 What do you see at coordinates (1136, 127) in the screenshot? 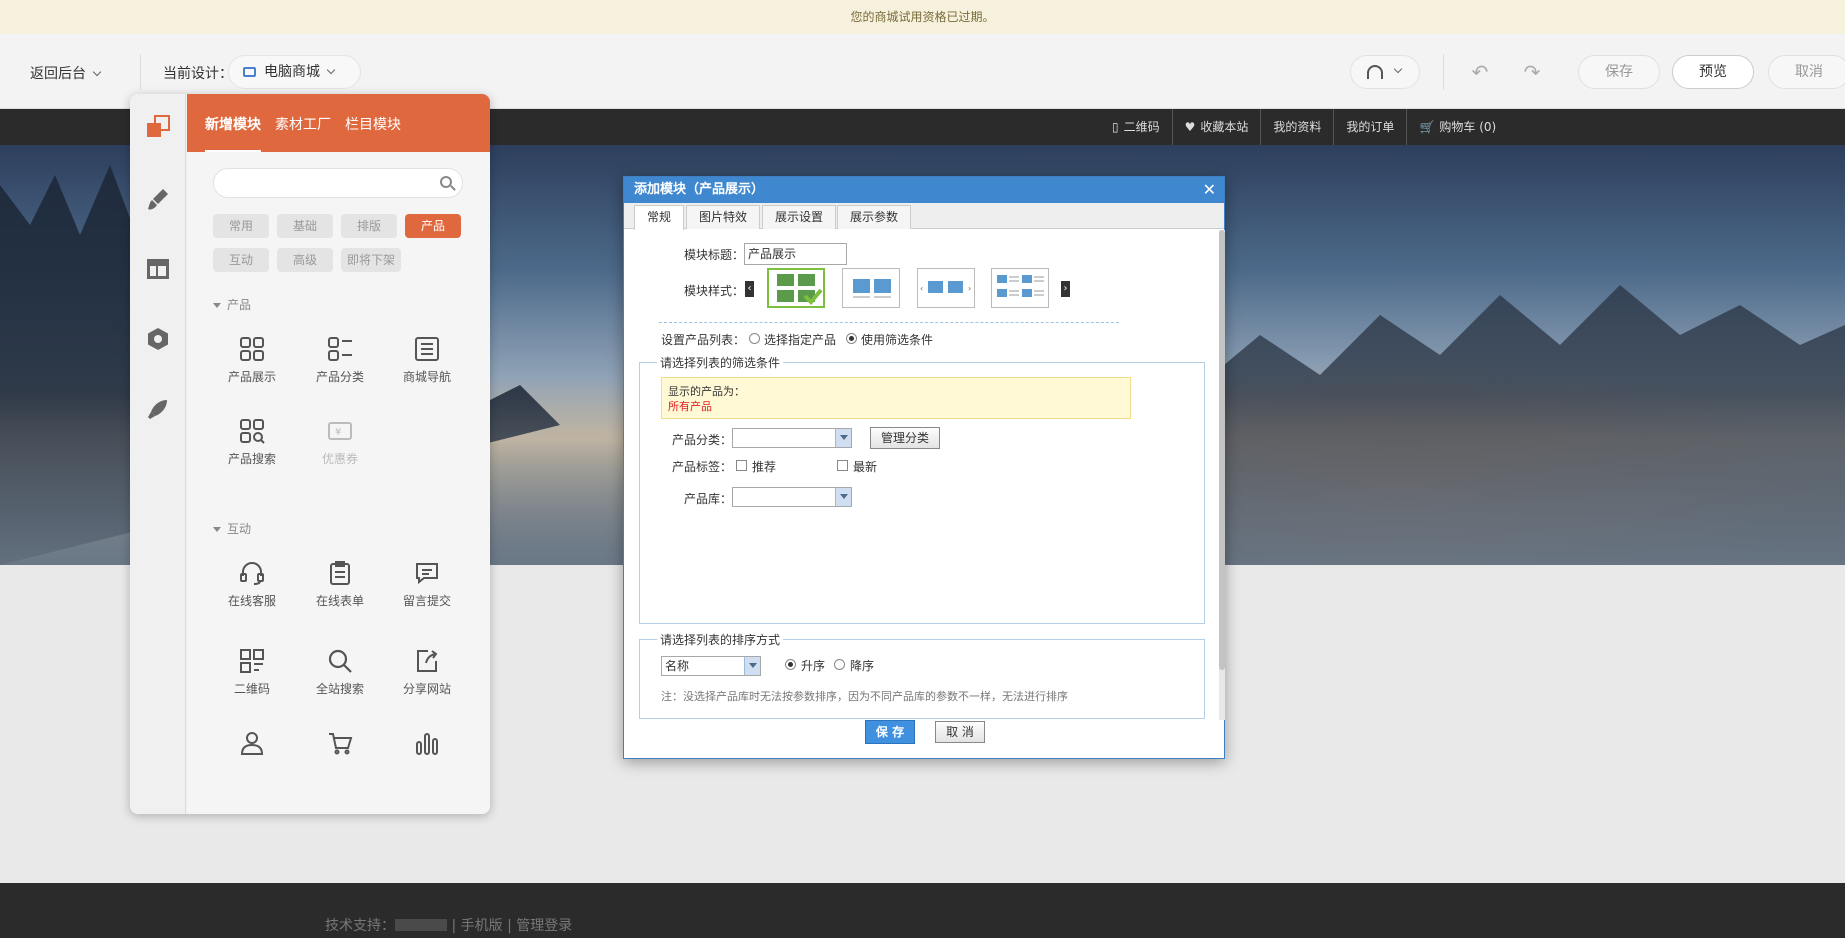
I see `nav-qrcode: ▯ 二维码` at bounding box center [1136, 127].